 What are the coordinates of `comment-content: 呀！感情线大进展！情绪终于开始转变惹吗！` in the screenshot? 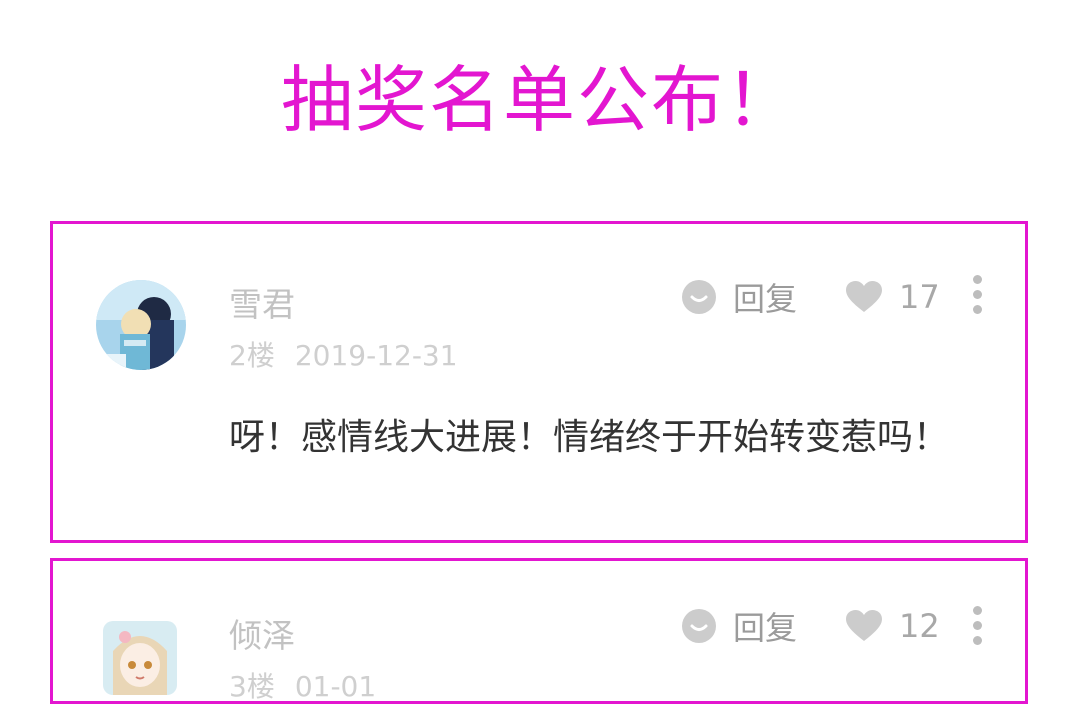 It's located at (589, 437).